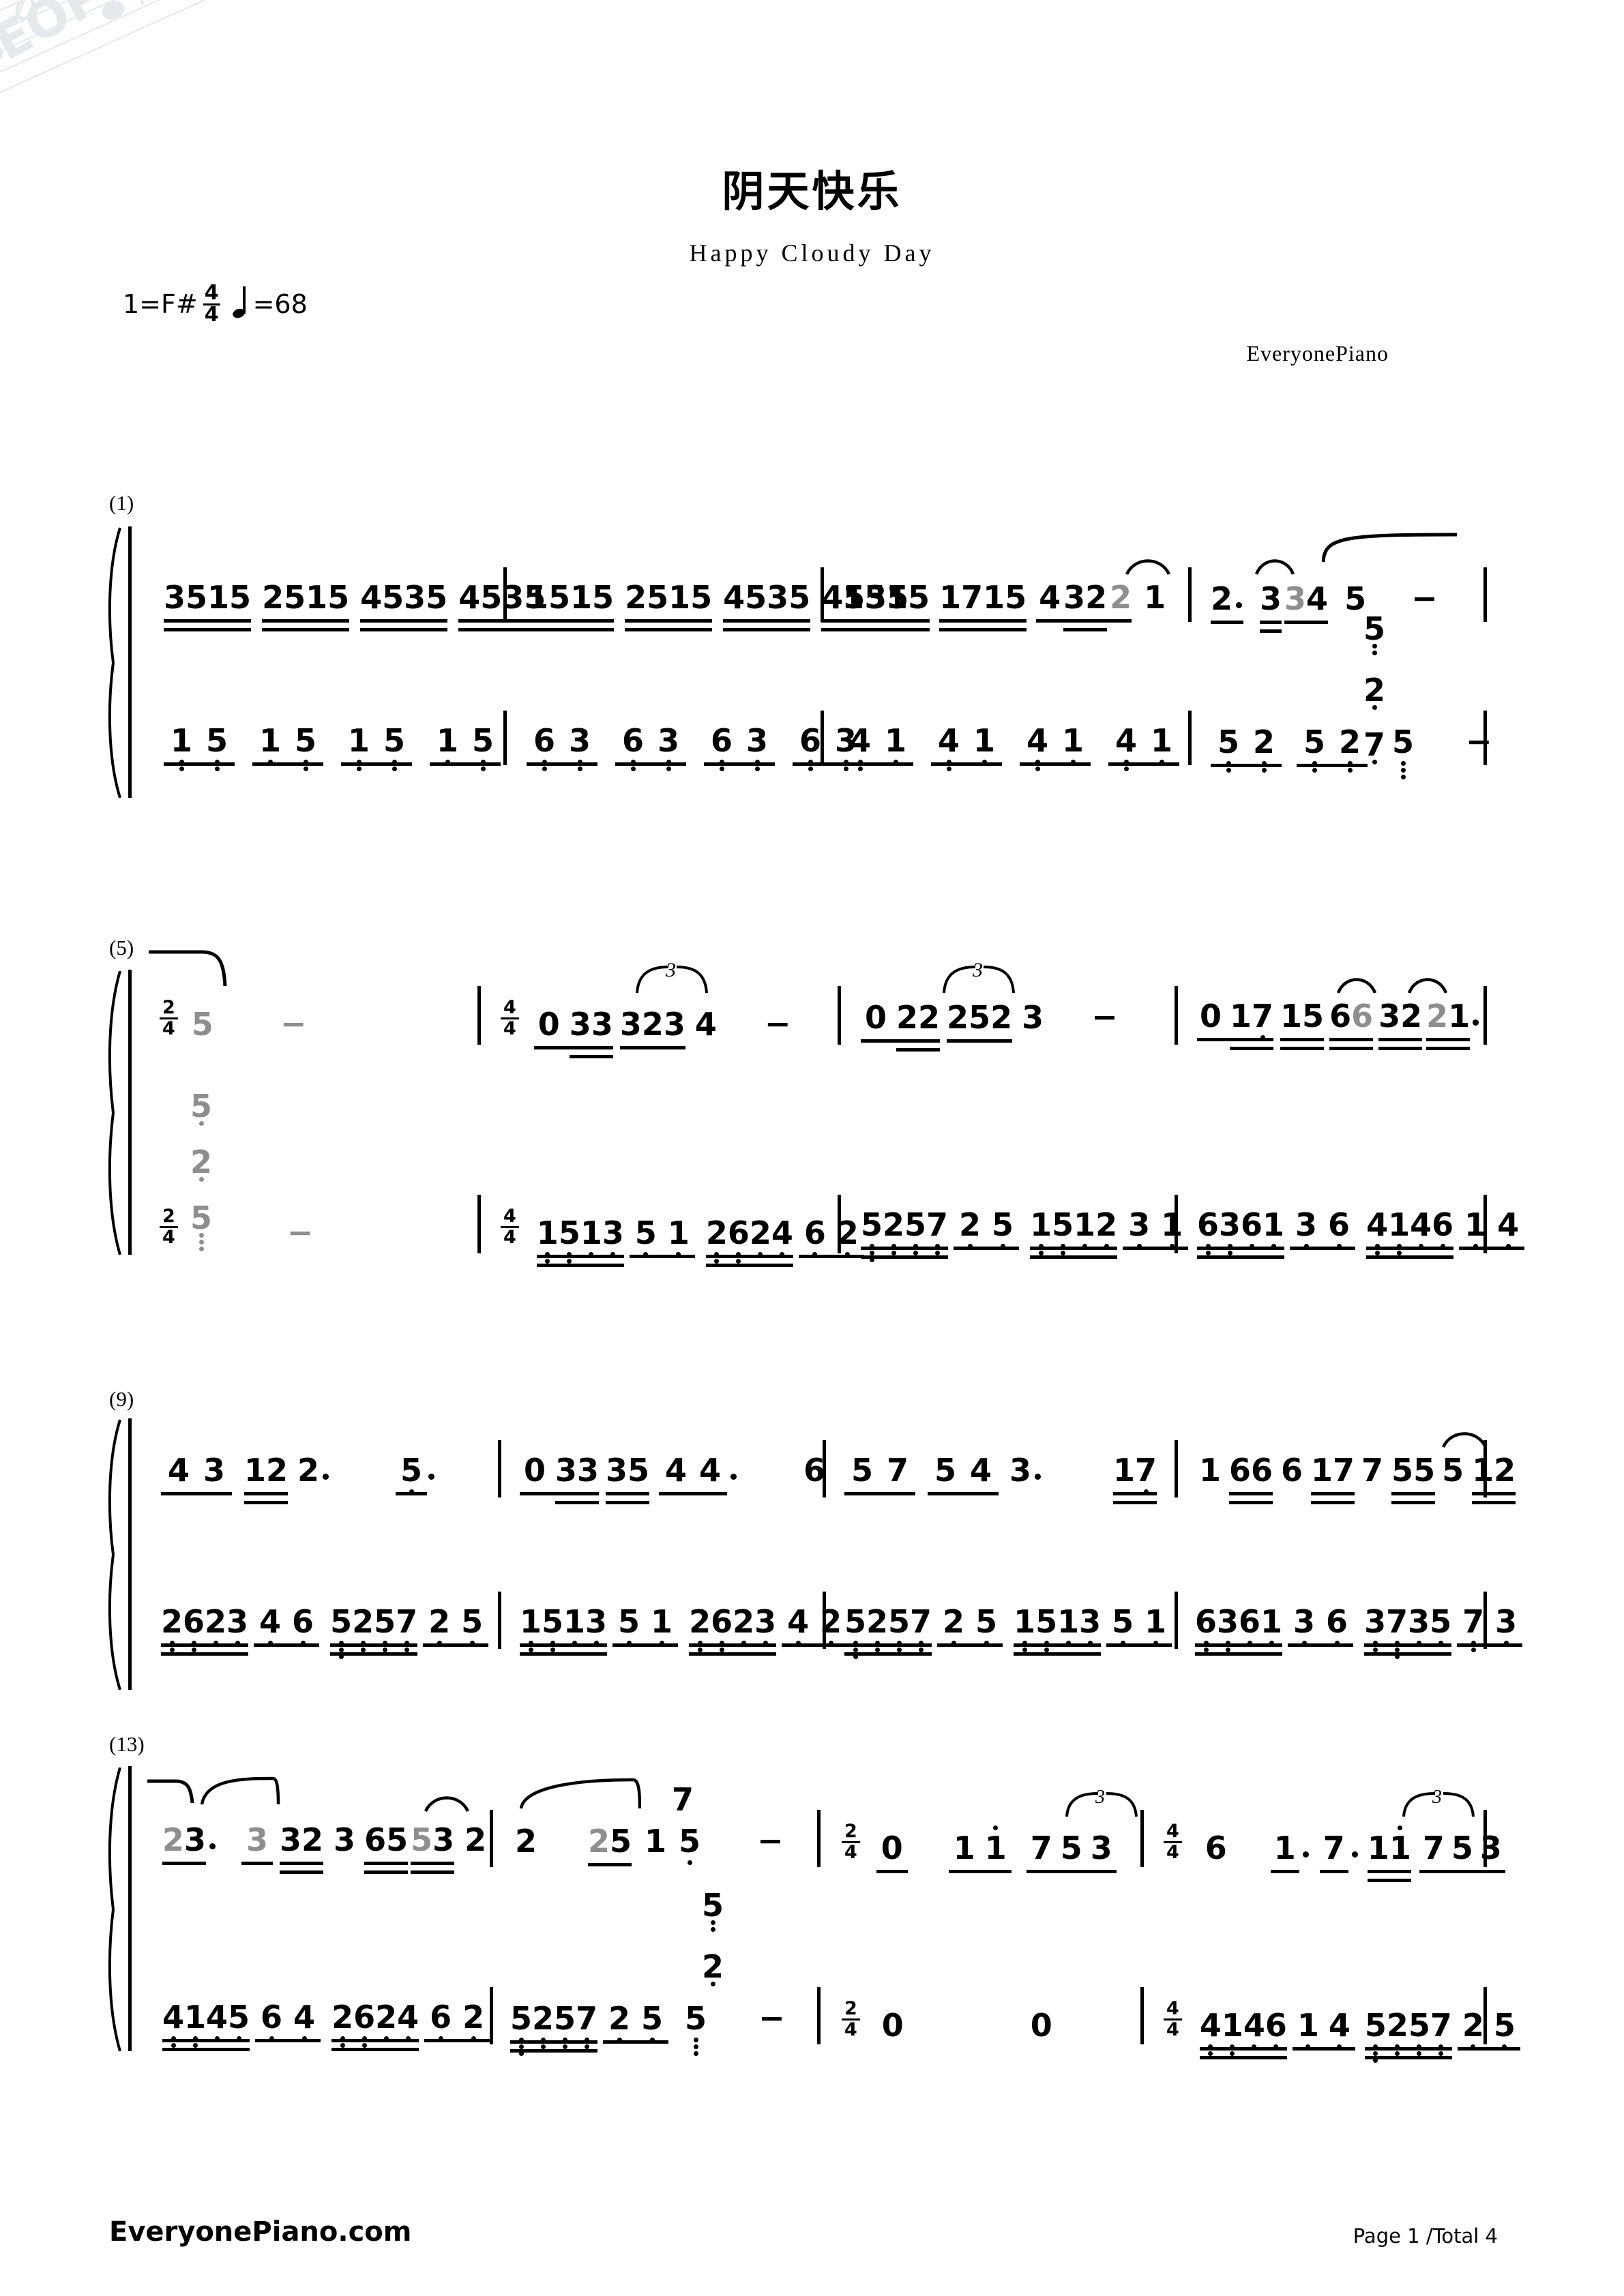 Image resolution: width=1624 pixels, height=2296 pixels. Describe the element at coordinates (980, 1849) in the screenshot. I see `note-group: 11` at that location.